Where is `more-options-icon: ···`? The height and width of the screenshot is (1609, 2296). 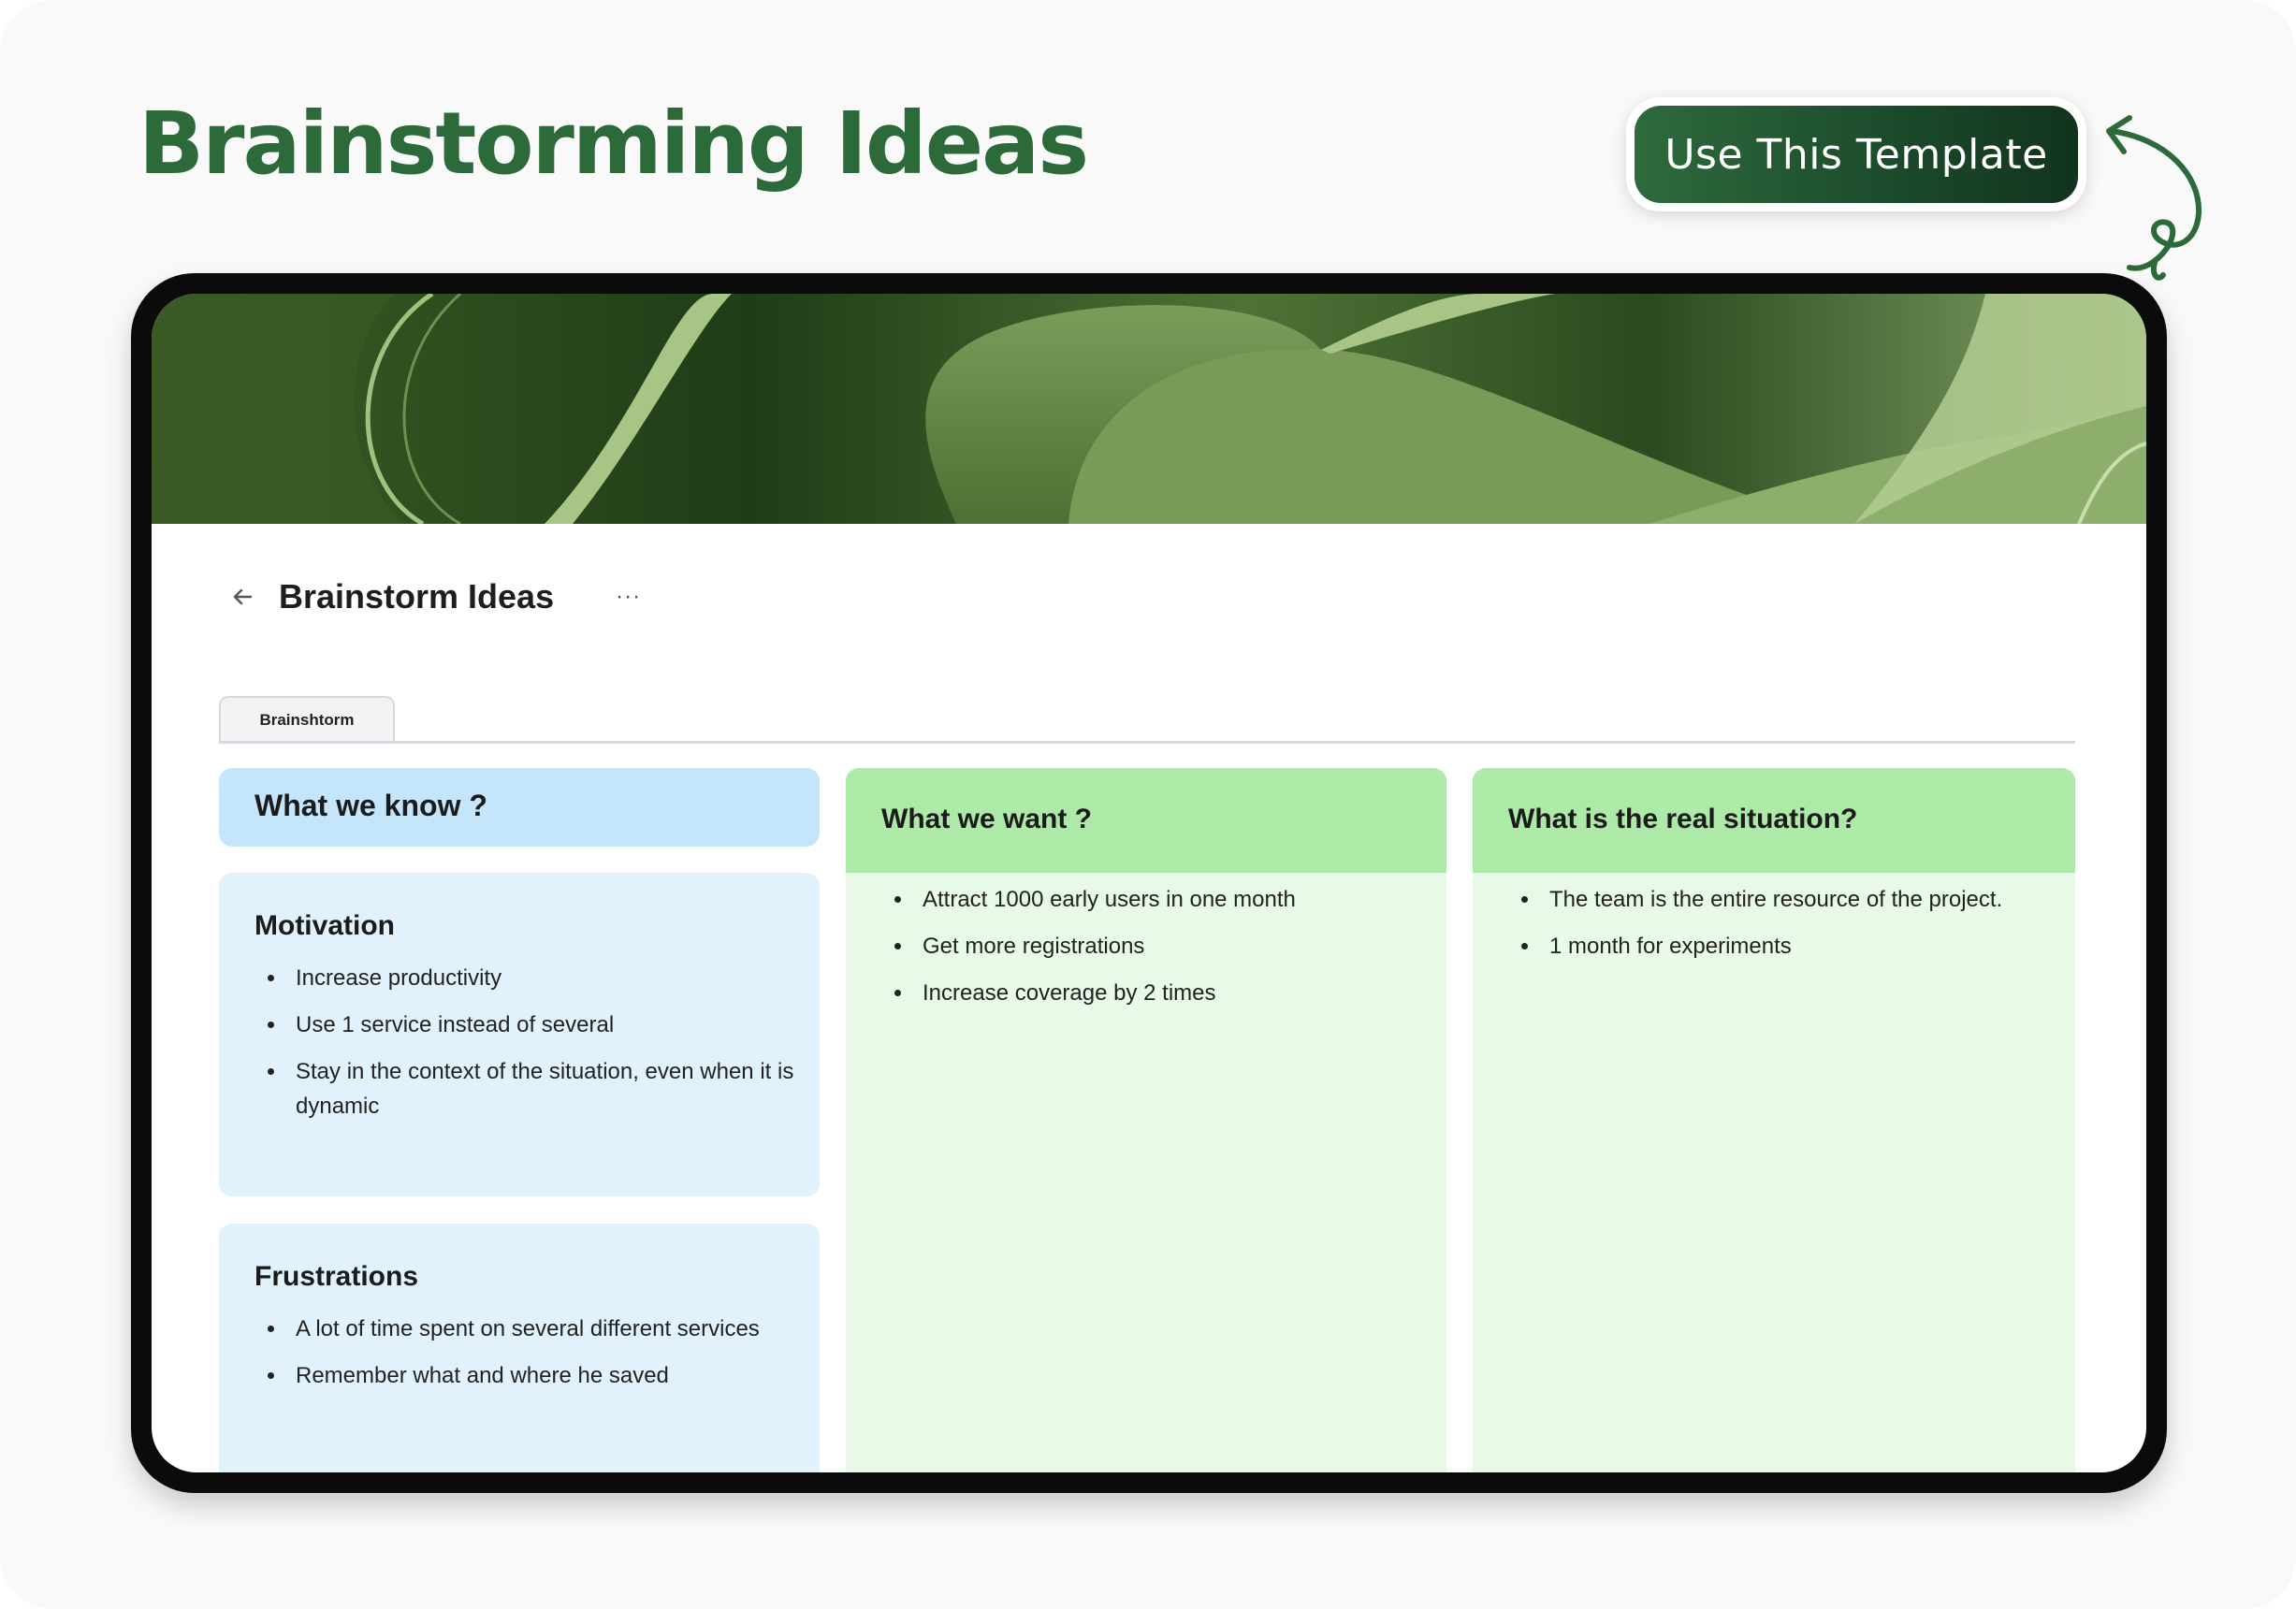
more-options-icon: ··· is located at coordinates (628, 597).